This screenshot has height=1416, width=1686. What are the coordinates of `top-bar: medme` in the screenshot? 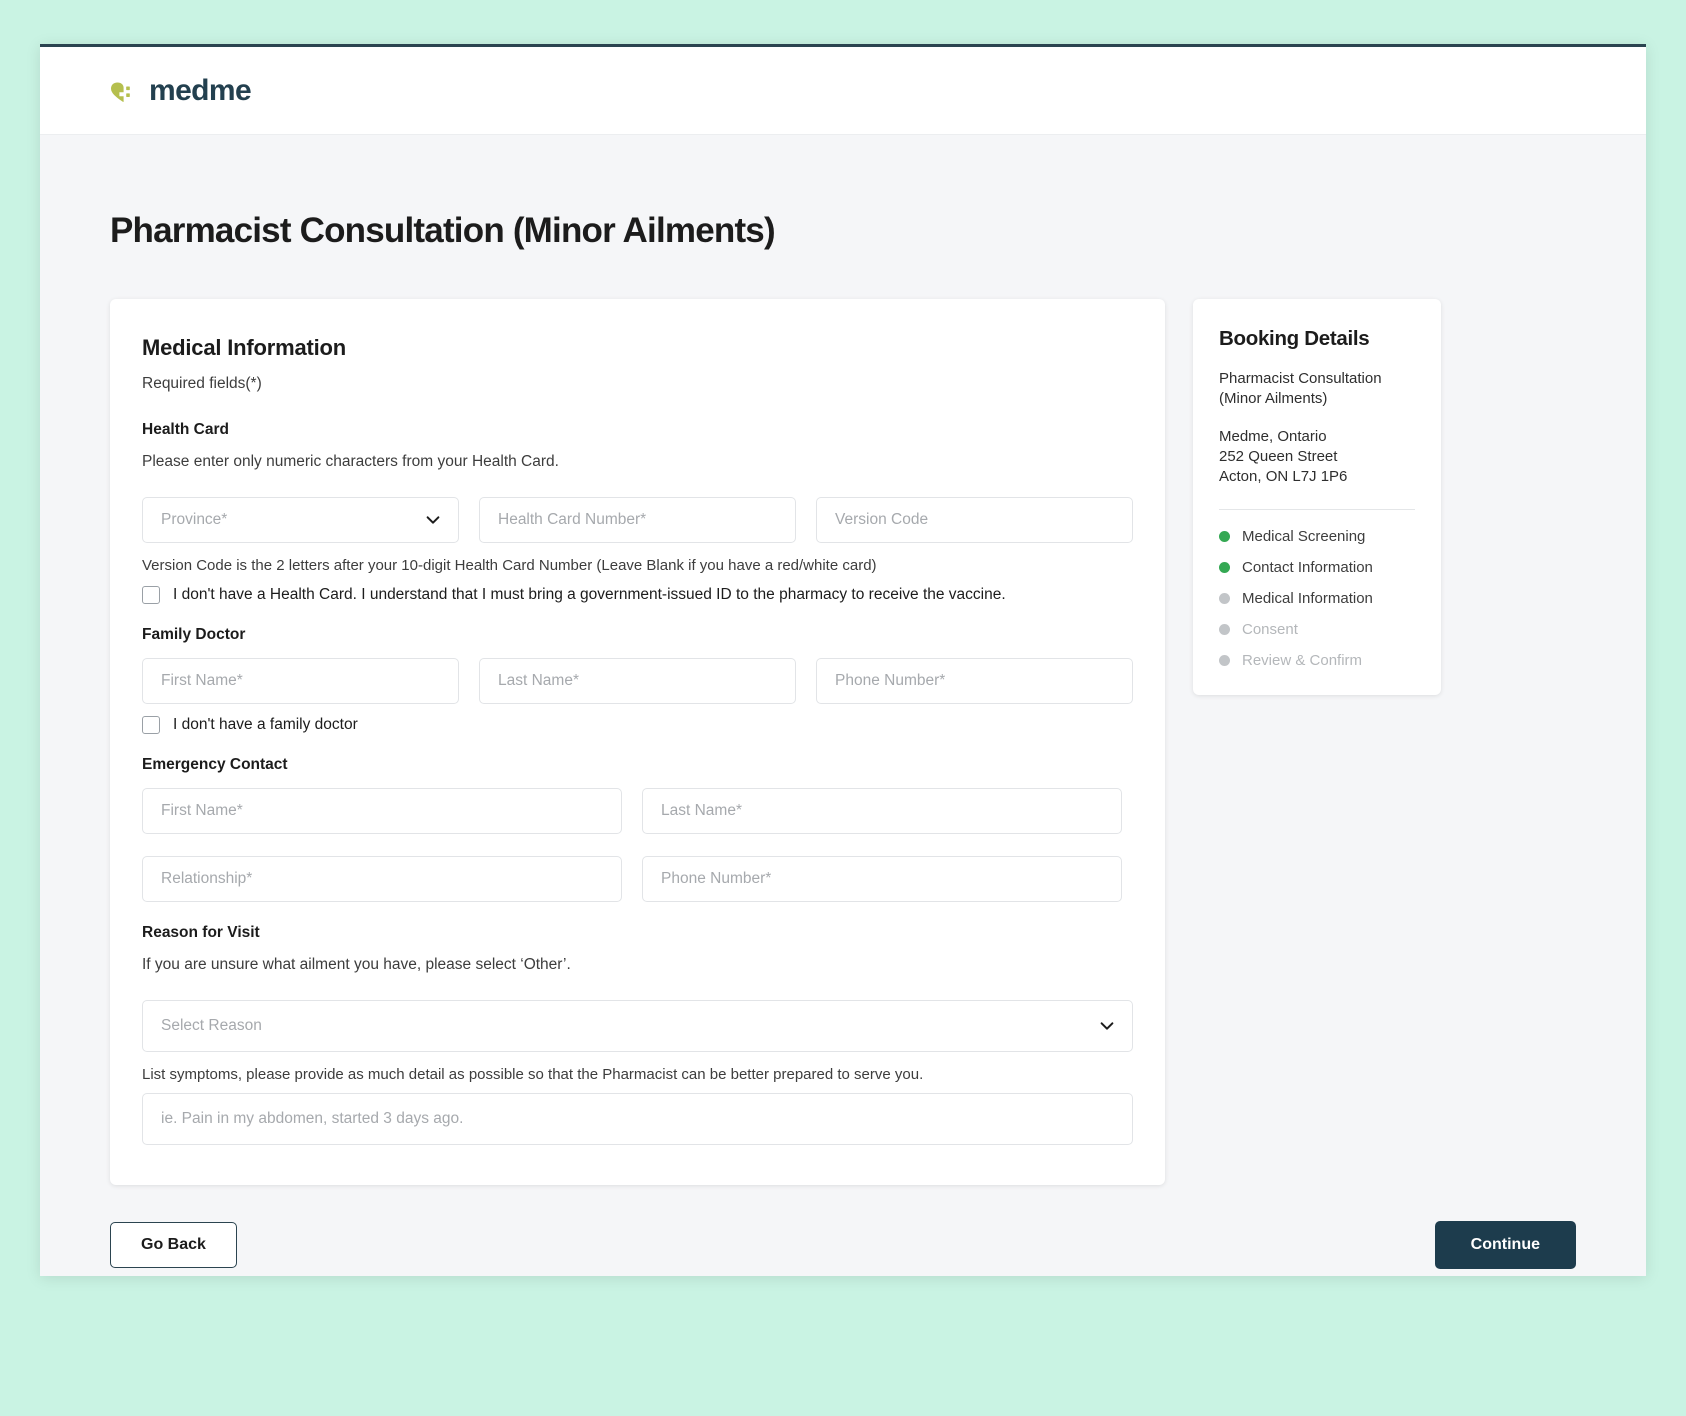 It's located at (843, 91).